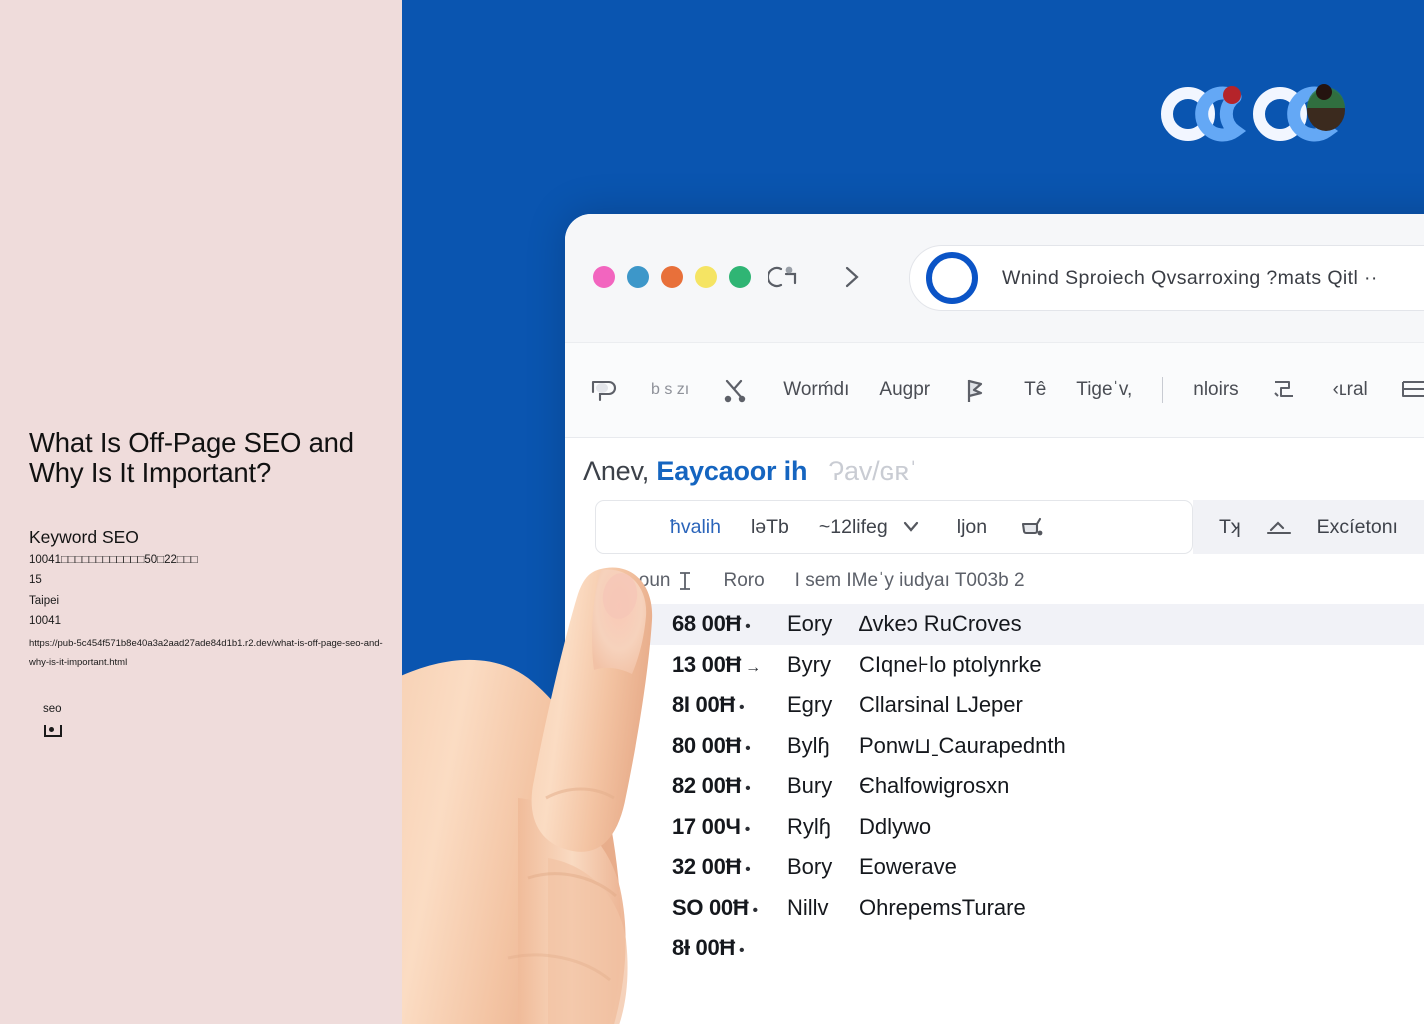 This screenshot has width=1424, height=1024. Describe the element at coordinates (810, 786) in the screenshot. I see `cell-code: Bury` at that location.